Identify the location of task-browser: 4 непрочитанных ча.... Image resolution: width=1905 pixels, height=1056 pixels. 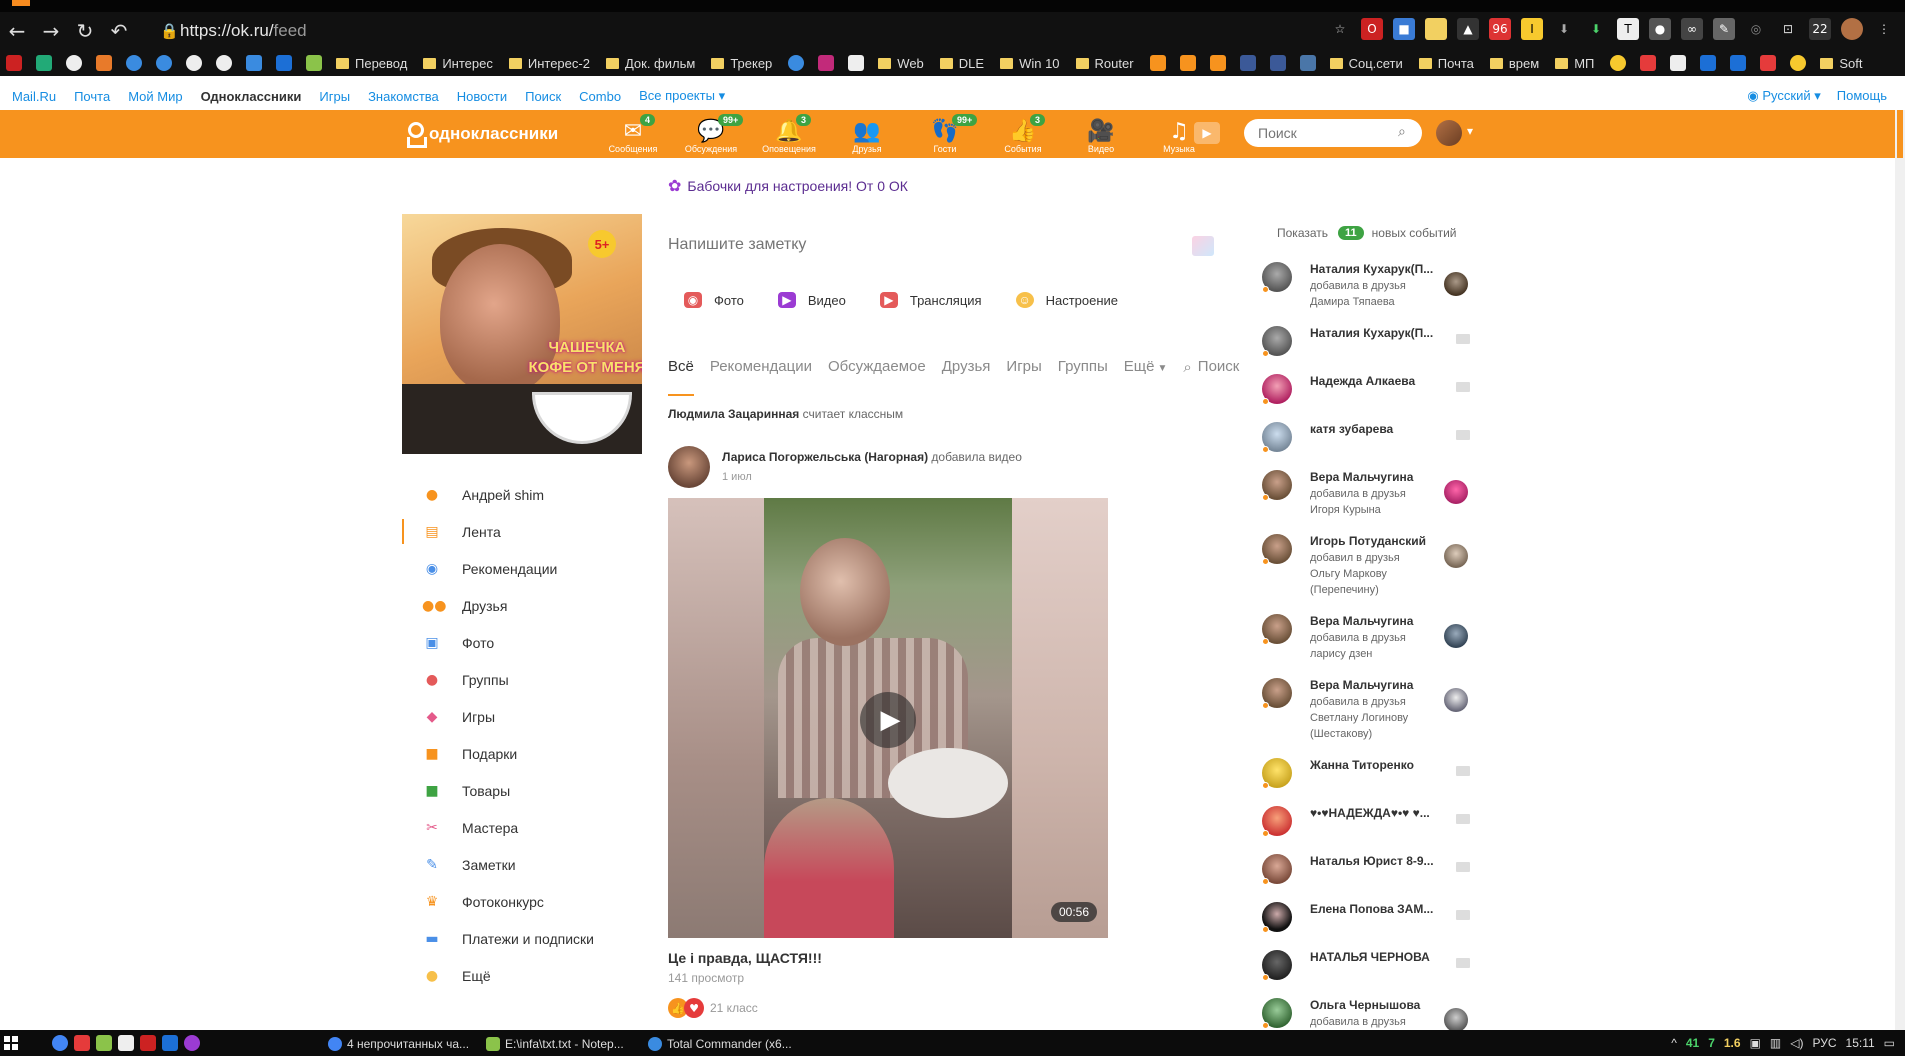
(398, 1044).